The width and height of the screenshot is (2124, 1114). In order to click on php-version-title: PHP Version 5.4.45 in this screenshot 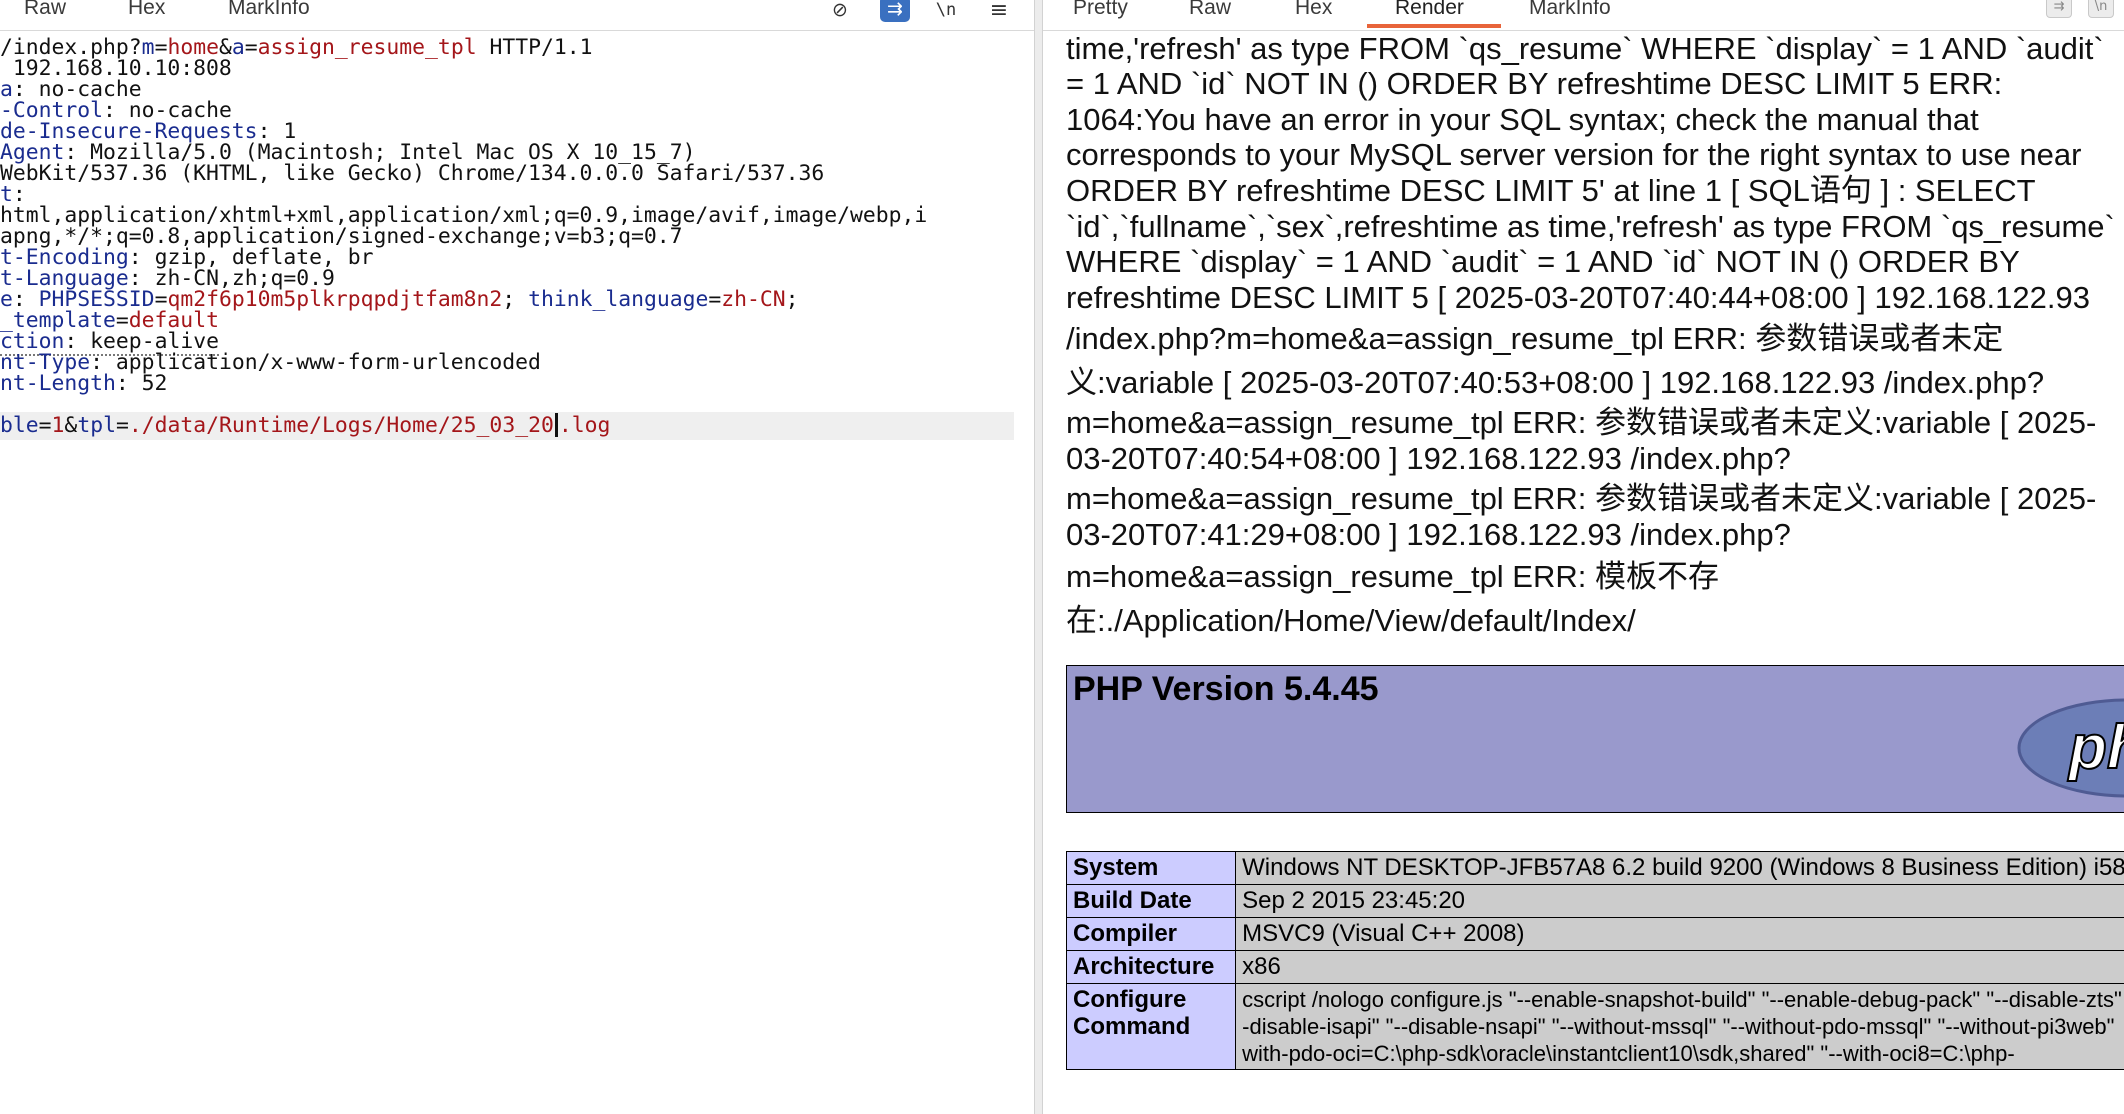, I will do `click(1226, 689)`.